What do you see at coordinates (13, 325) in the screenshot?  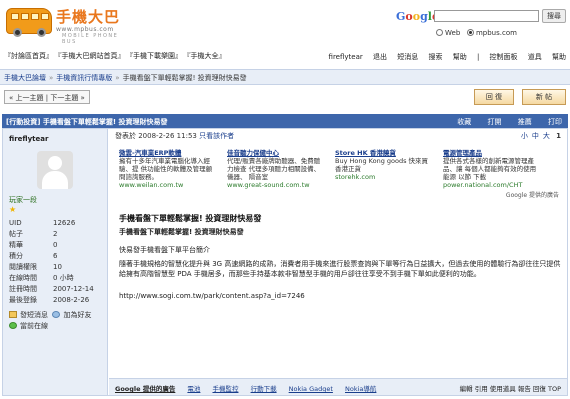 I see `online-icon` at bounding box center [13, 325].